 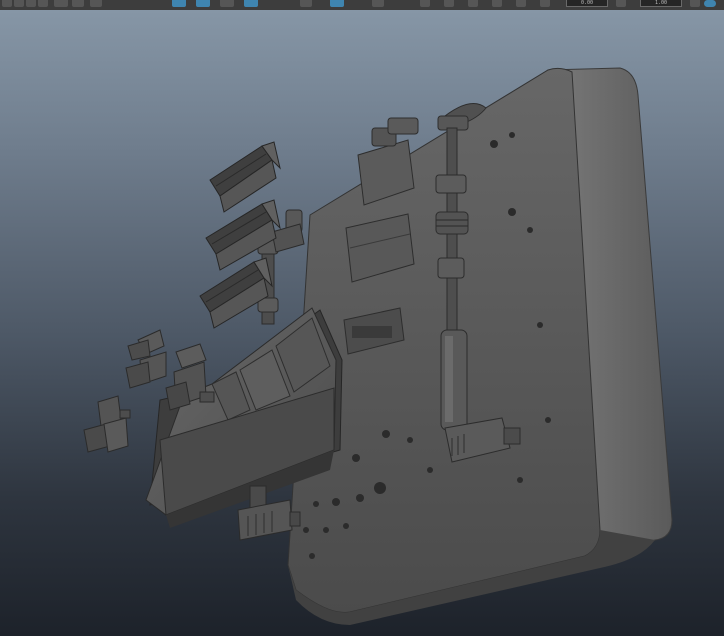 I want to click on far-clip-field: 1.00, so click(x=661, y=3).